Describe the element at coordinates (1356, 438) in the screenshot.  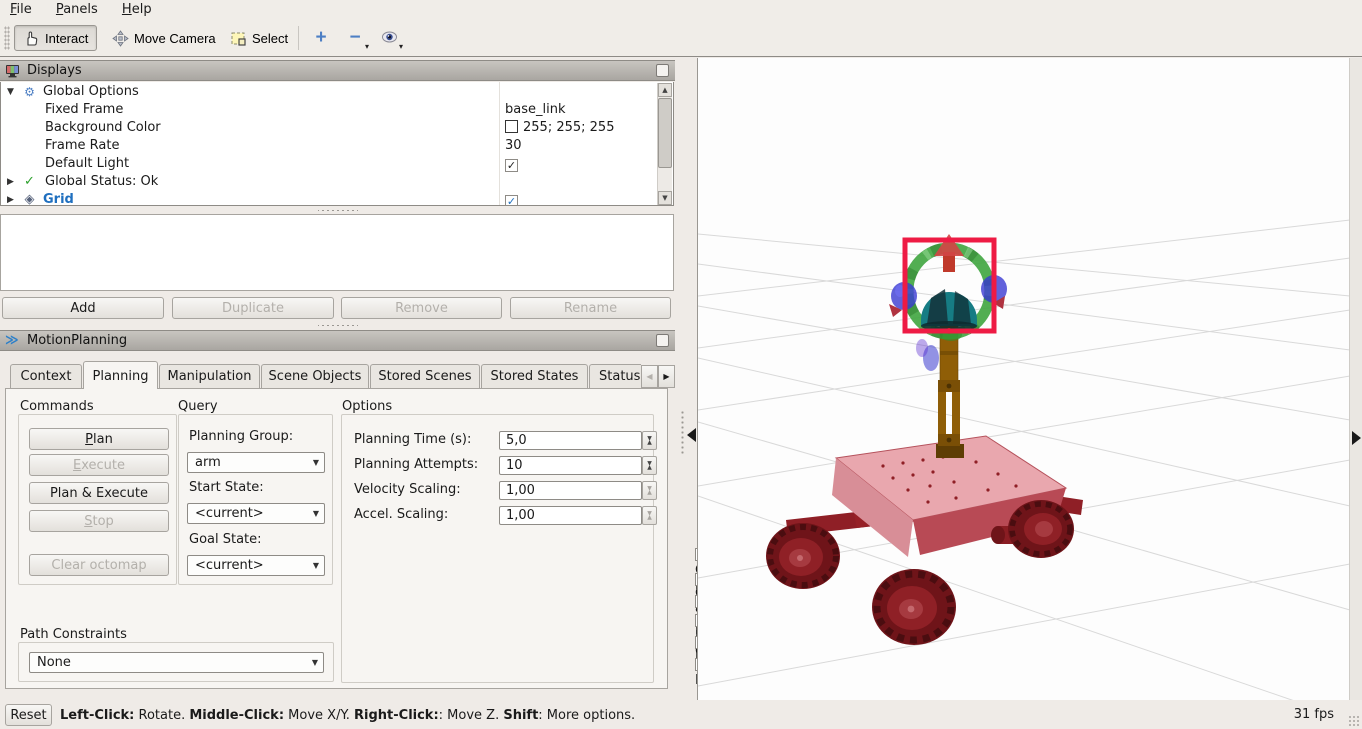
I see `collapse-panel-right-icon` at that location.